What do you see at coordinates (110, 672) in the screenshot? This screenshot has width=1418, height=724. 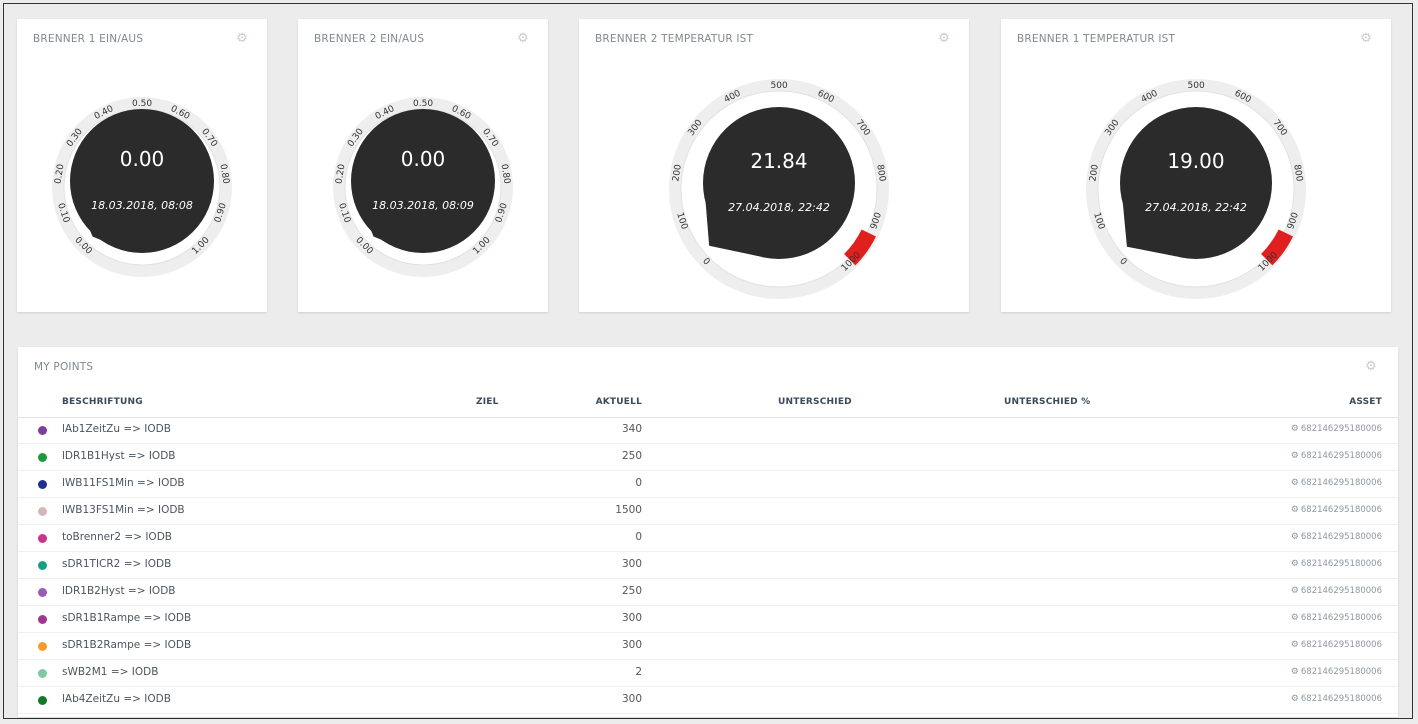 I see `point-label: sWB2M1 => IODB` at bounding box center [110, 672].